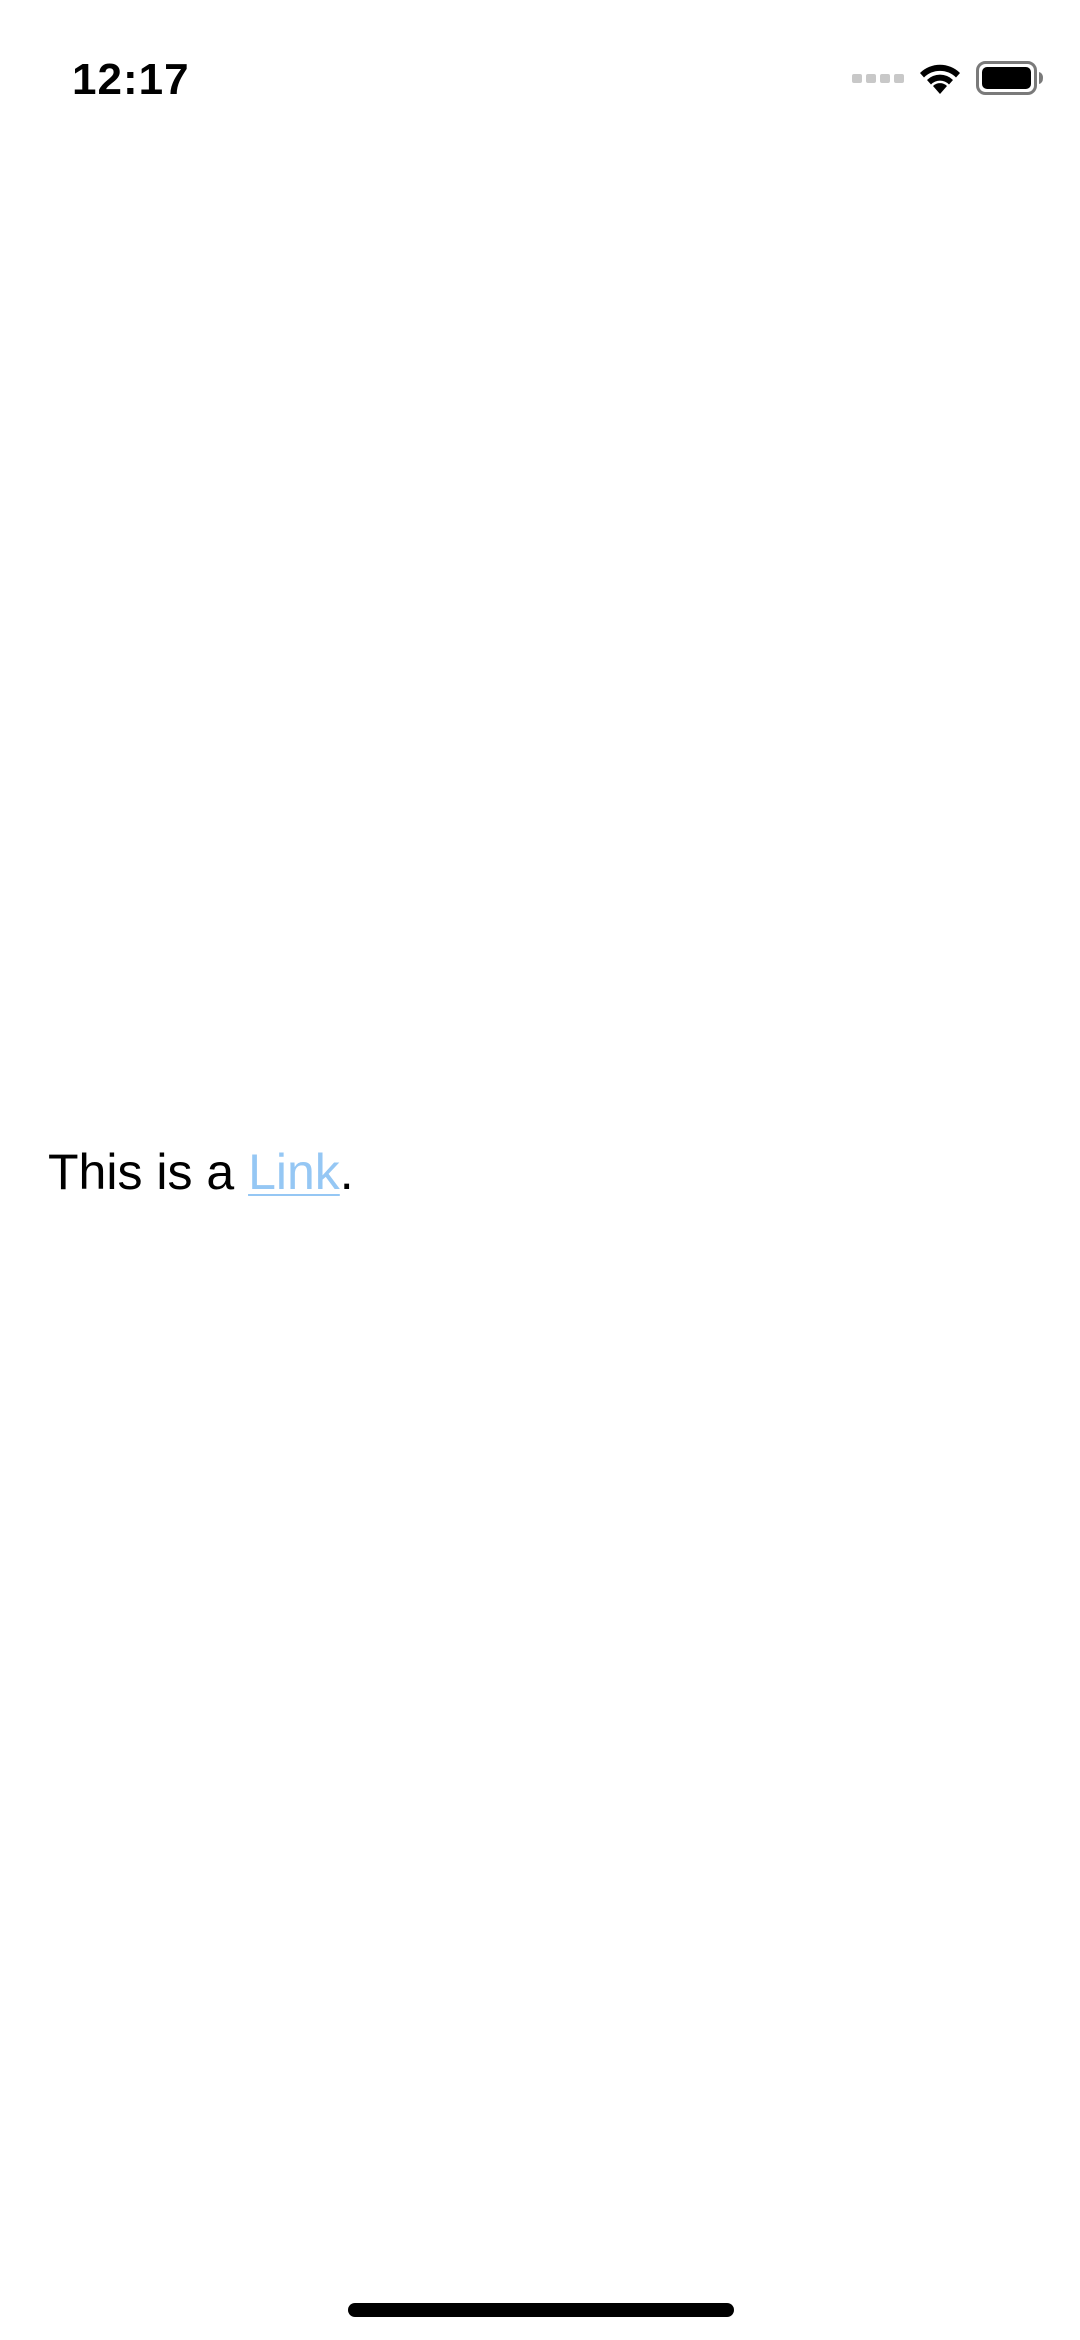  Describe the element at coordinates (940, 79) in the screenshot. I see `wifi-icon` at that location.